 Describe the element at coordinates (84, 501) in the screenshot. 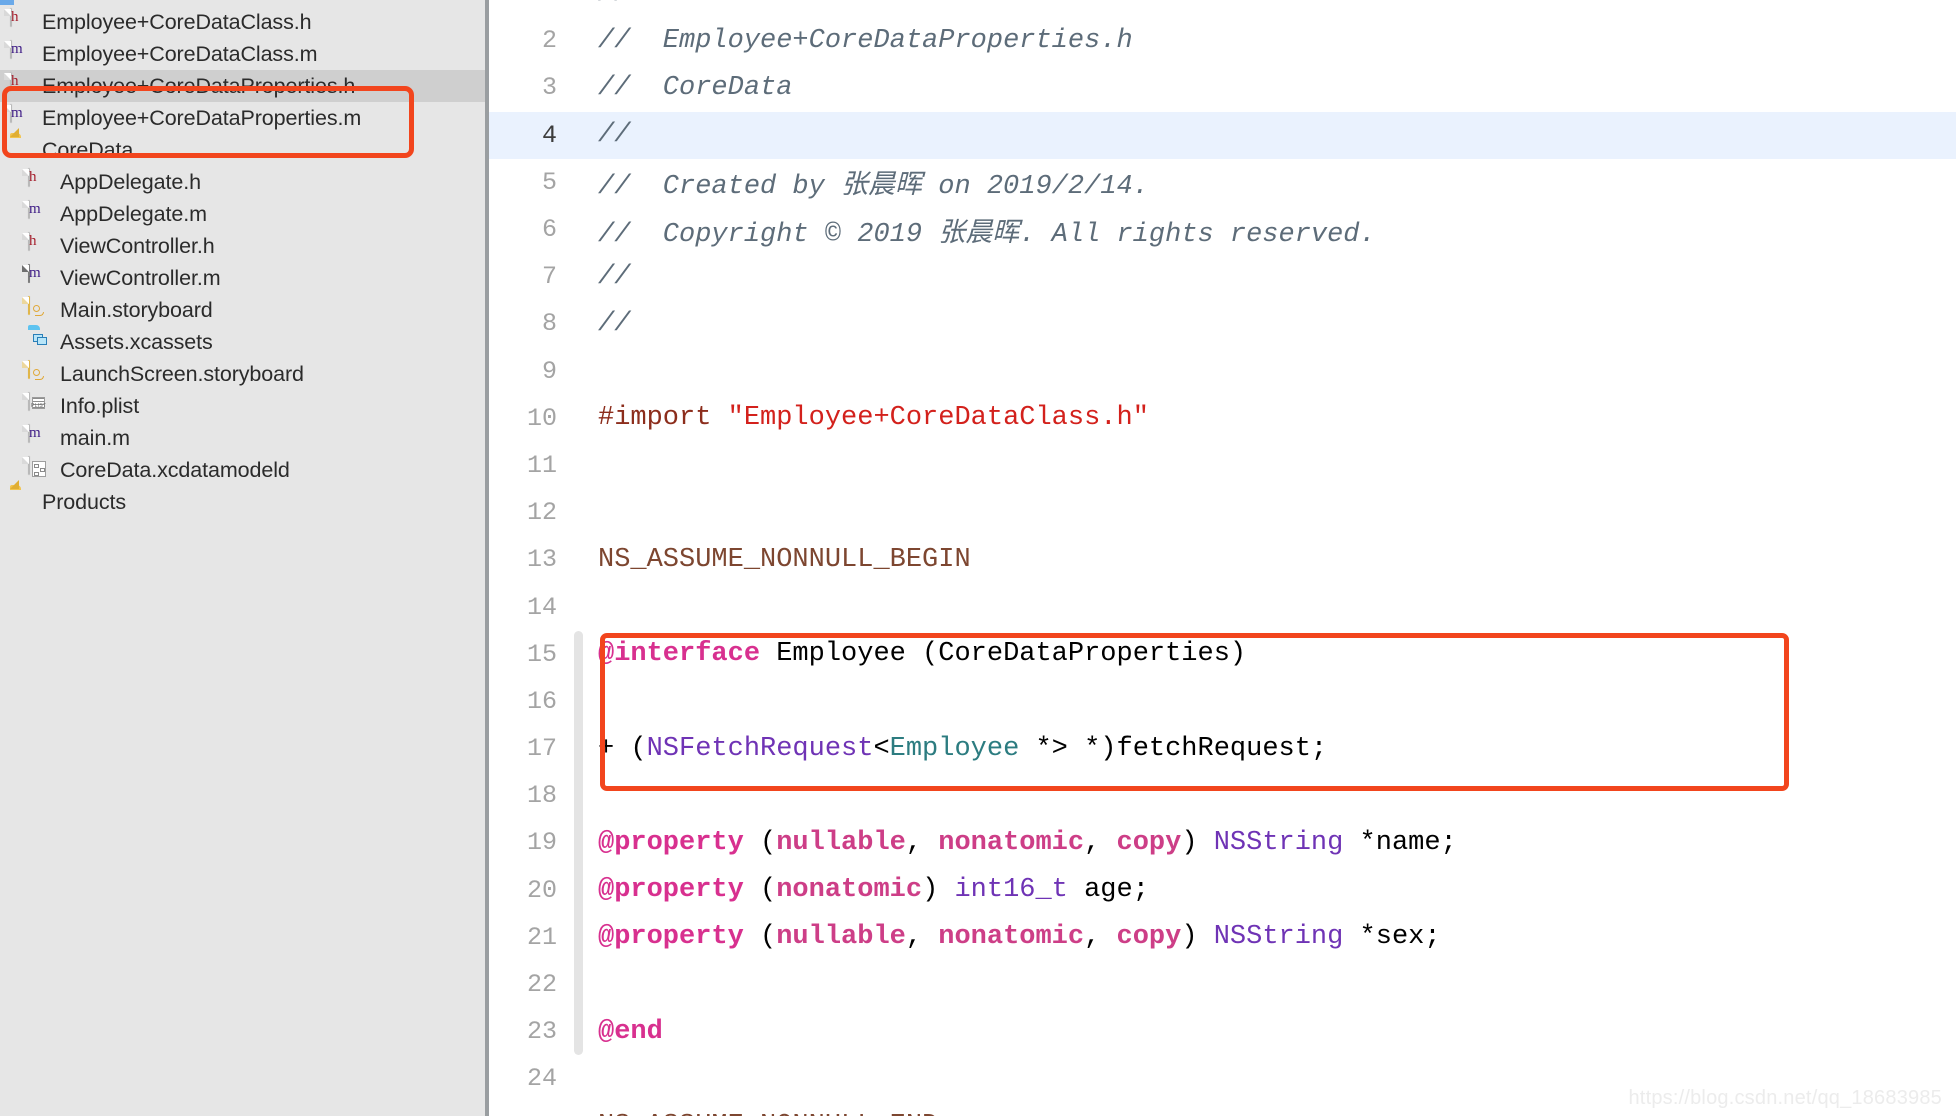

I see `file-list-item-label: Products` at that location.